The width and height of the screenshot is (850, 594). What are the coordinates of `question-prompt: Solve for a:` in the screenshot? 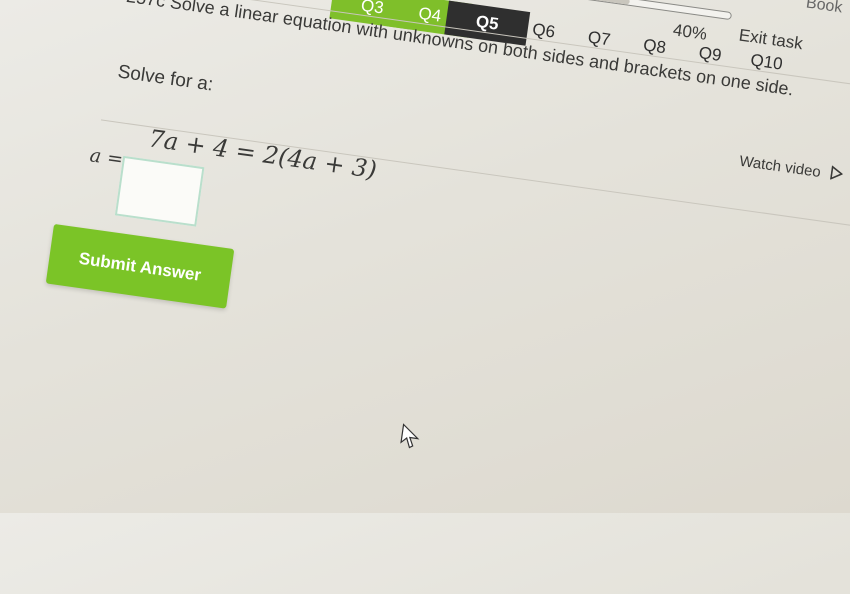 It's located at (165, 78).